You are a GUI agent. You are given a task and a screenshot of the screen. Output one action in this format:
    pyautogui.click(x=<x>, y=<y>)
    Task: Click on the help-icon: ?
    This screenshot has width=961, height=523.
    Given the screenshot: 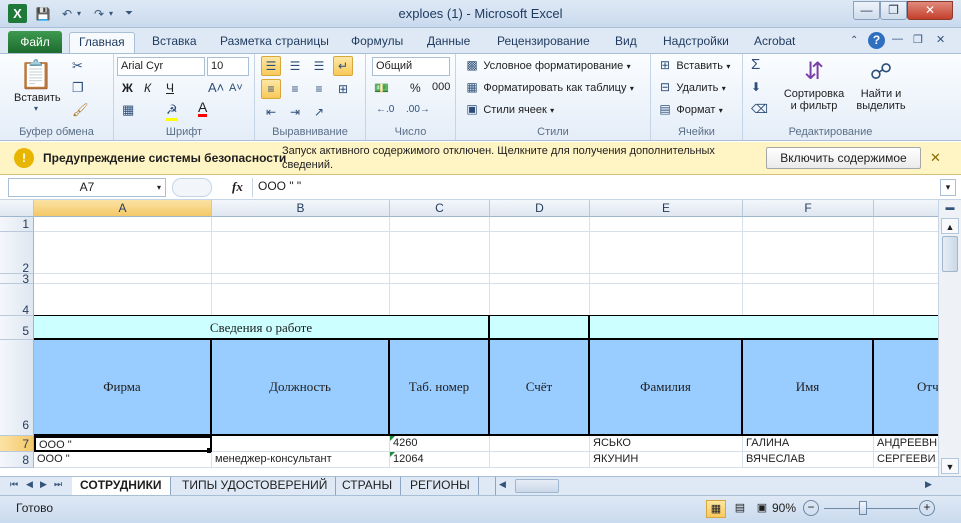 What is the action you would take?
    pyautogui.click(x=876, y=40)
    